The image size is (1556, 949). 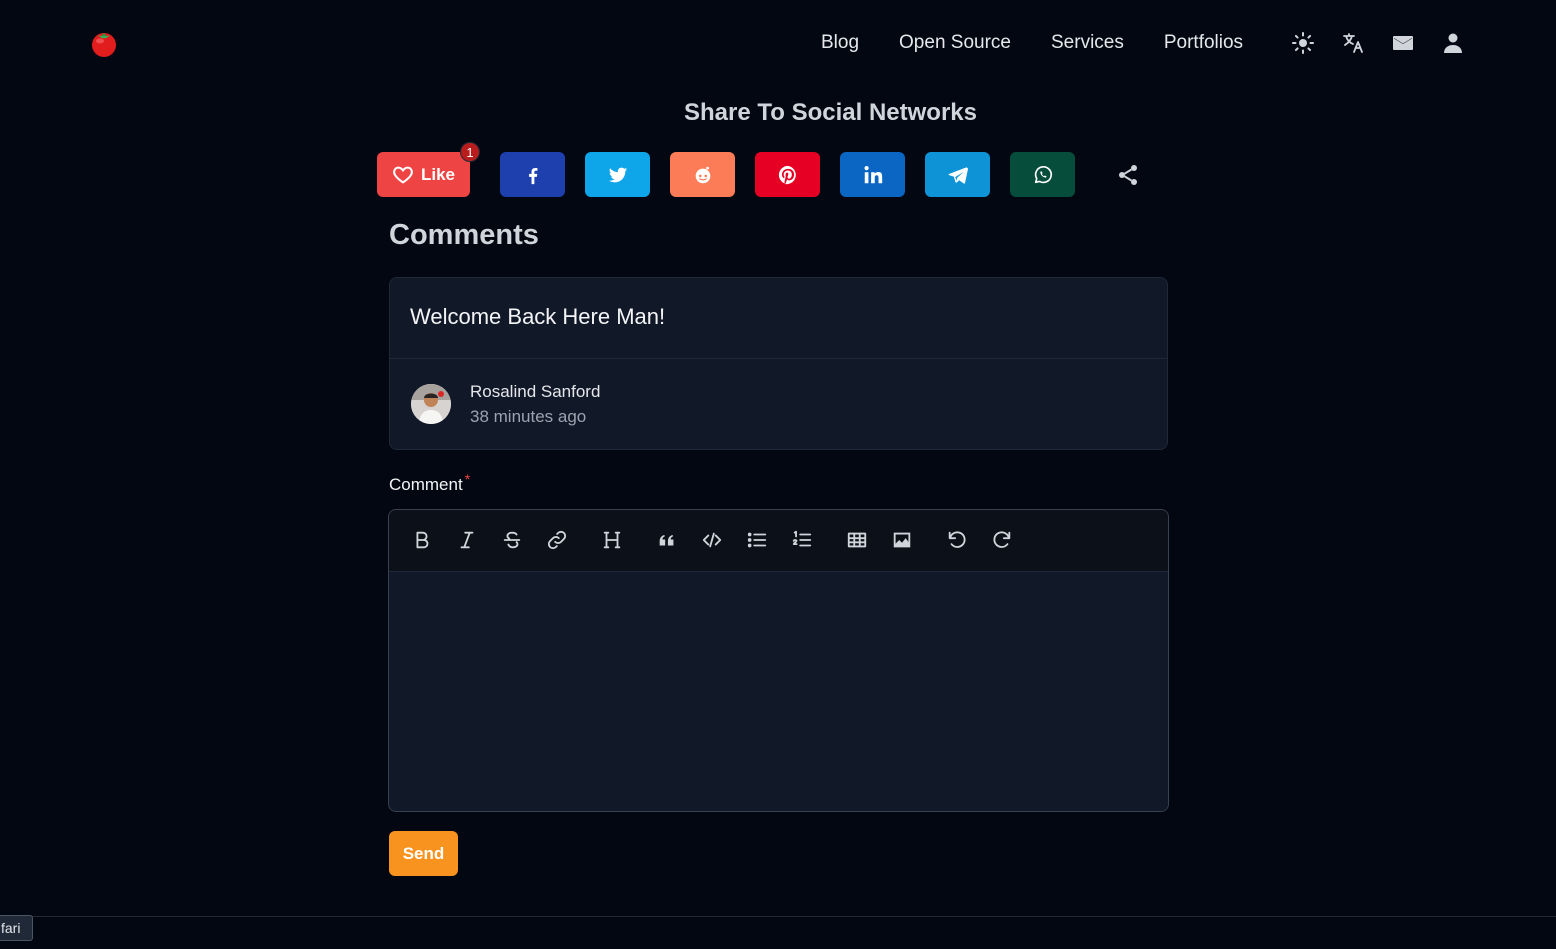 I want to click on main-nav: Blog Open Source Services Portfolios, so click(x=1032, y=43).